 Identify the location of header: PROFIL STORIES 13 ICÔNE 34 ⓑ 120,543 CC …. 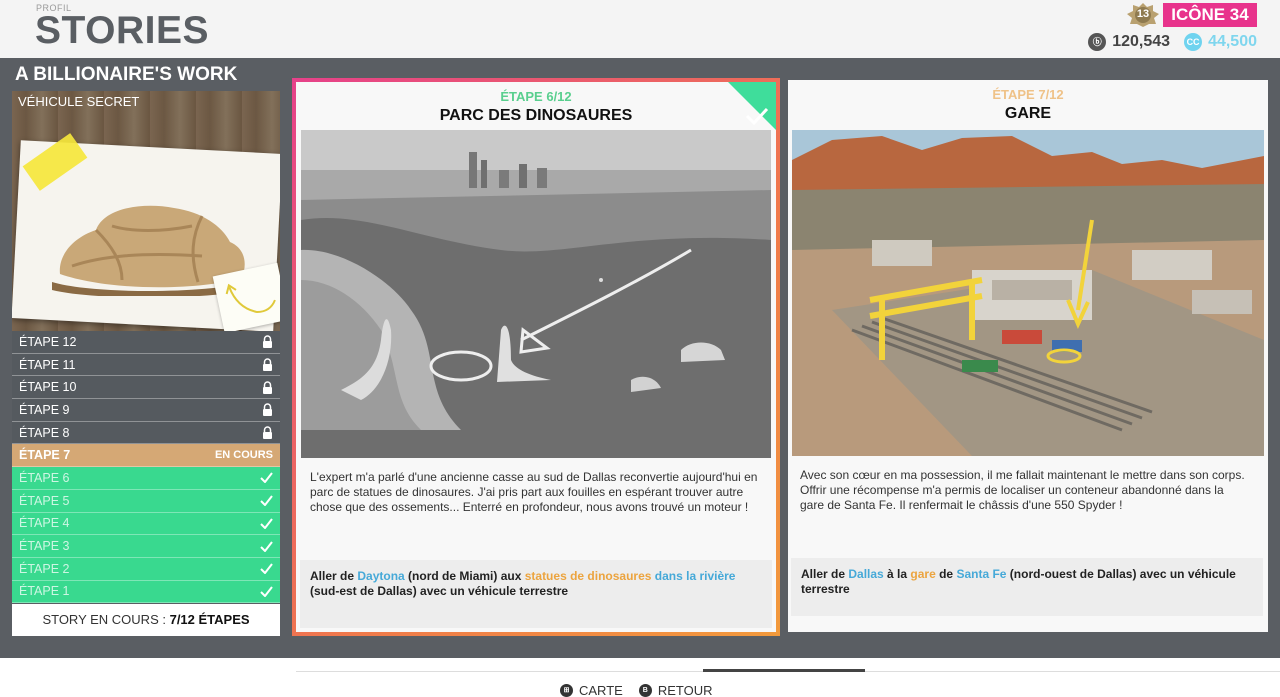
(640, 29).